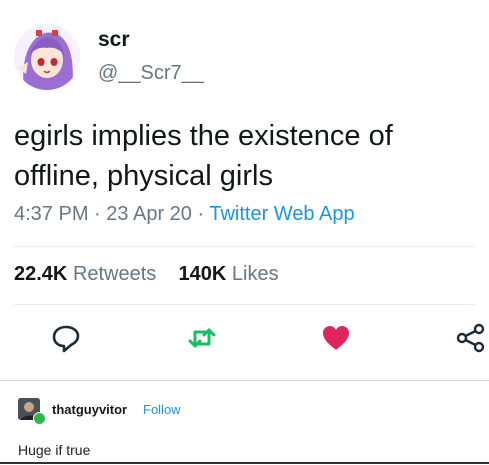 The height and width of the screenshot is (465, 489). I want to click on retweets-stat: 22.4K Retweets, so click(85, 274).